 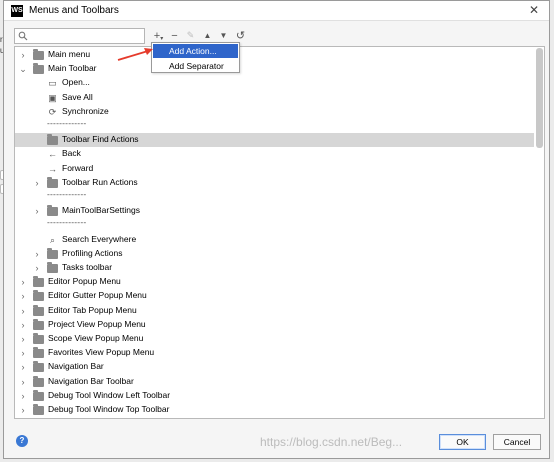 What do you see at coordinates (52, 97) in the screenshot?
I see `save-icon: ▣` at bounding box center [52, 97].